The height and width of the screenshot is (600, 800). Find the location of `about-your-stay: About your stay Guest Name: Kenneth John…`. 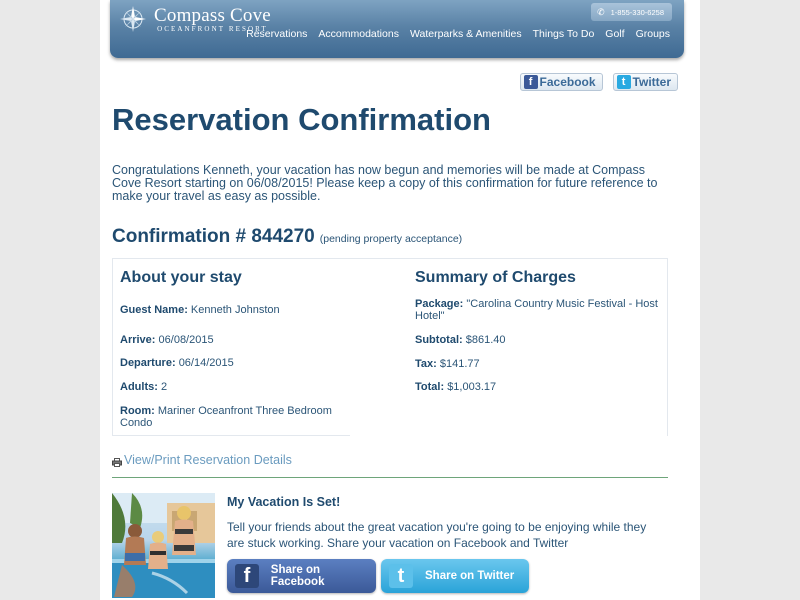

about-your-stay: About your stay Guest Name: Kenneth John… is located at coordinates (235, 349).